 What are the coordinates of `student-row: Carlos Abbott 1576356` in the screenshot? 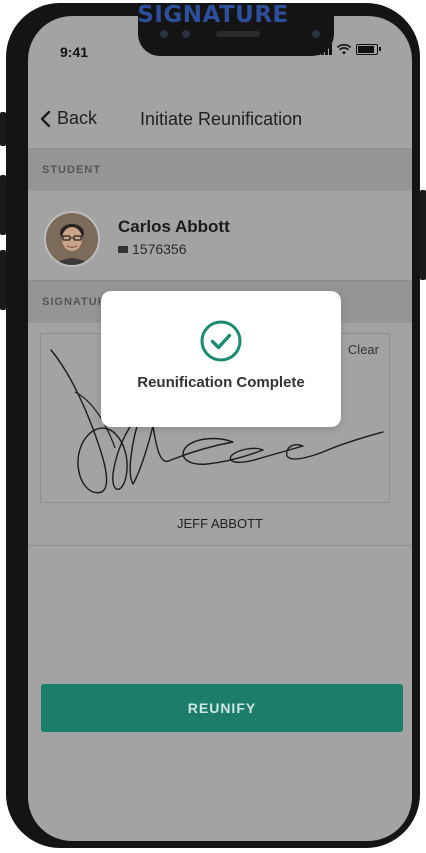 It's located at (220, 235).